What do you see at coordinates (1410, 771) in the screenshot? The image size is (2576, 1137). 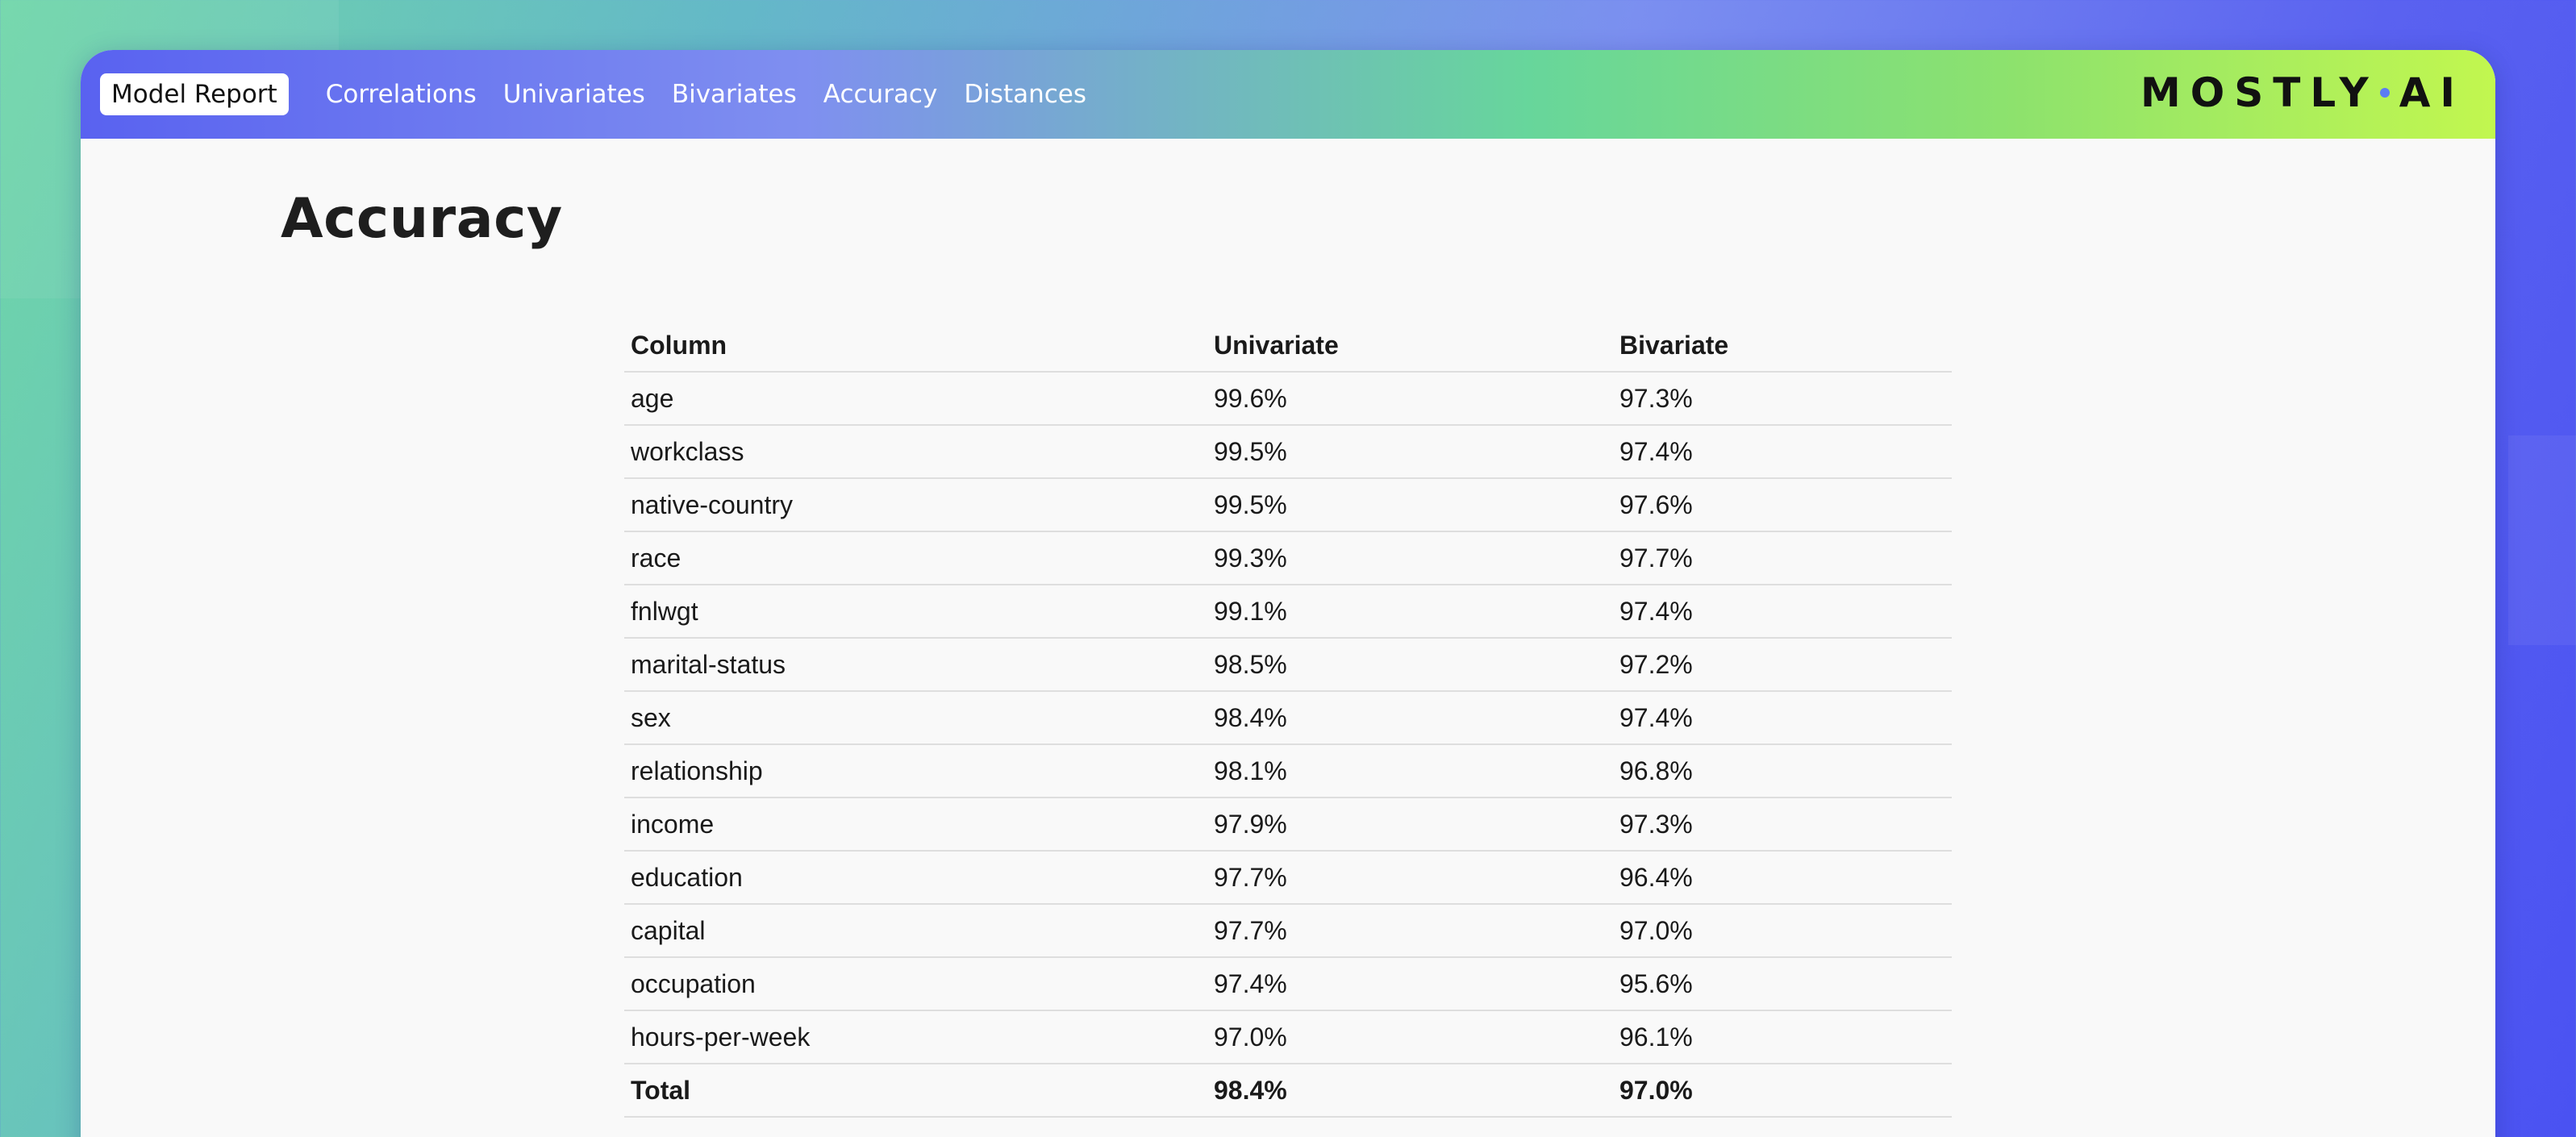 I see `cell-univariate: 98.1%` at bounding box center [1410, 771].